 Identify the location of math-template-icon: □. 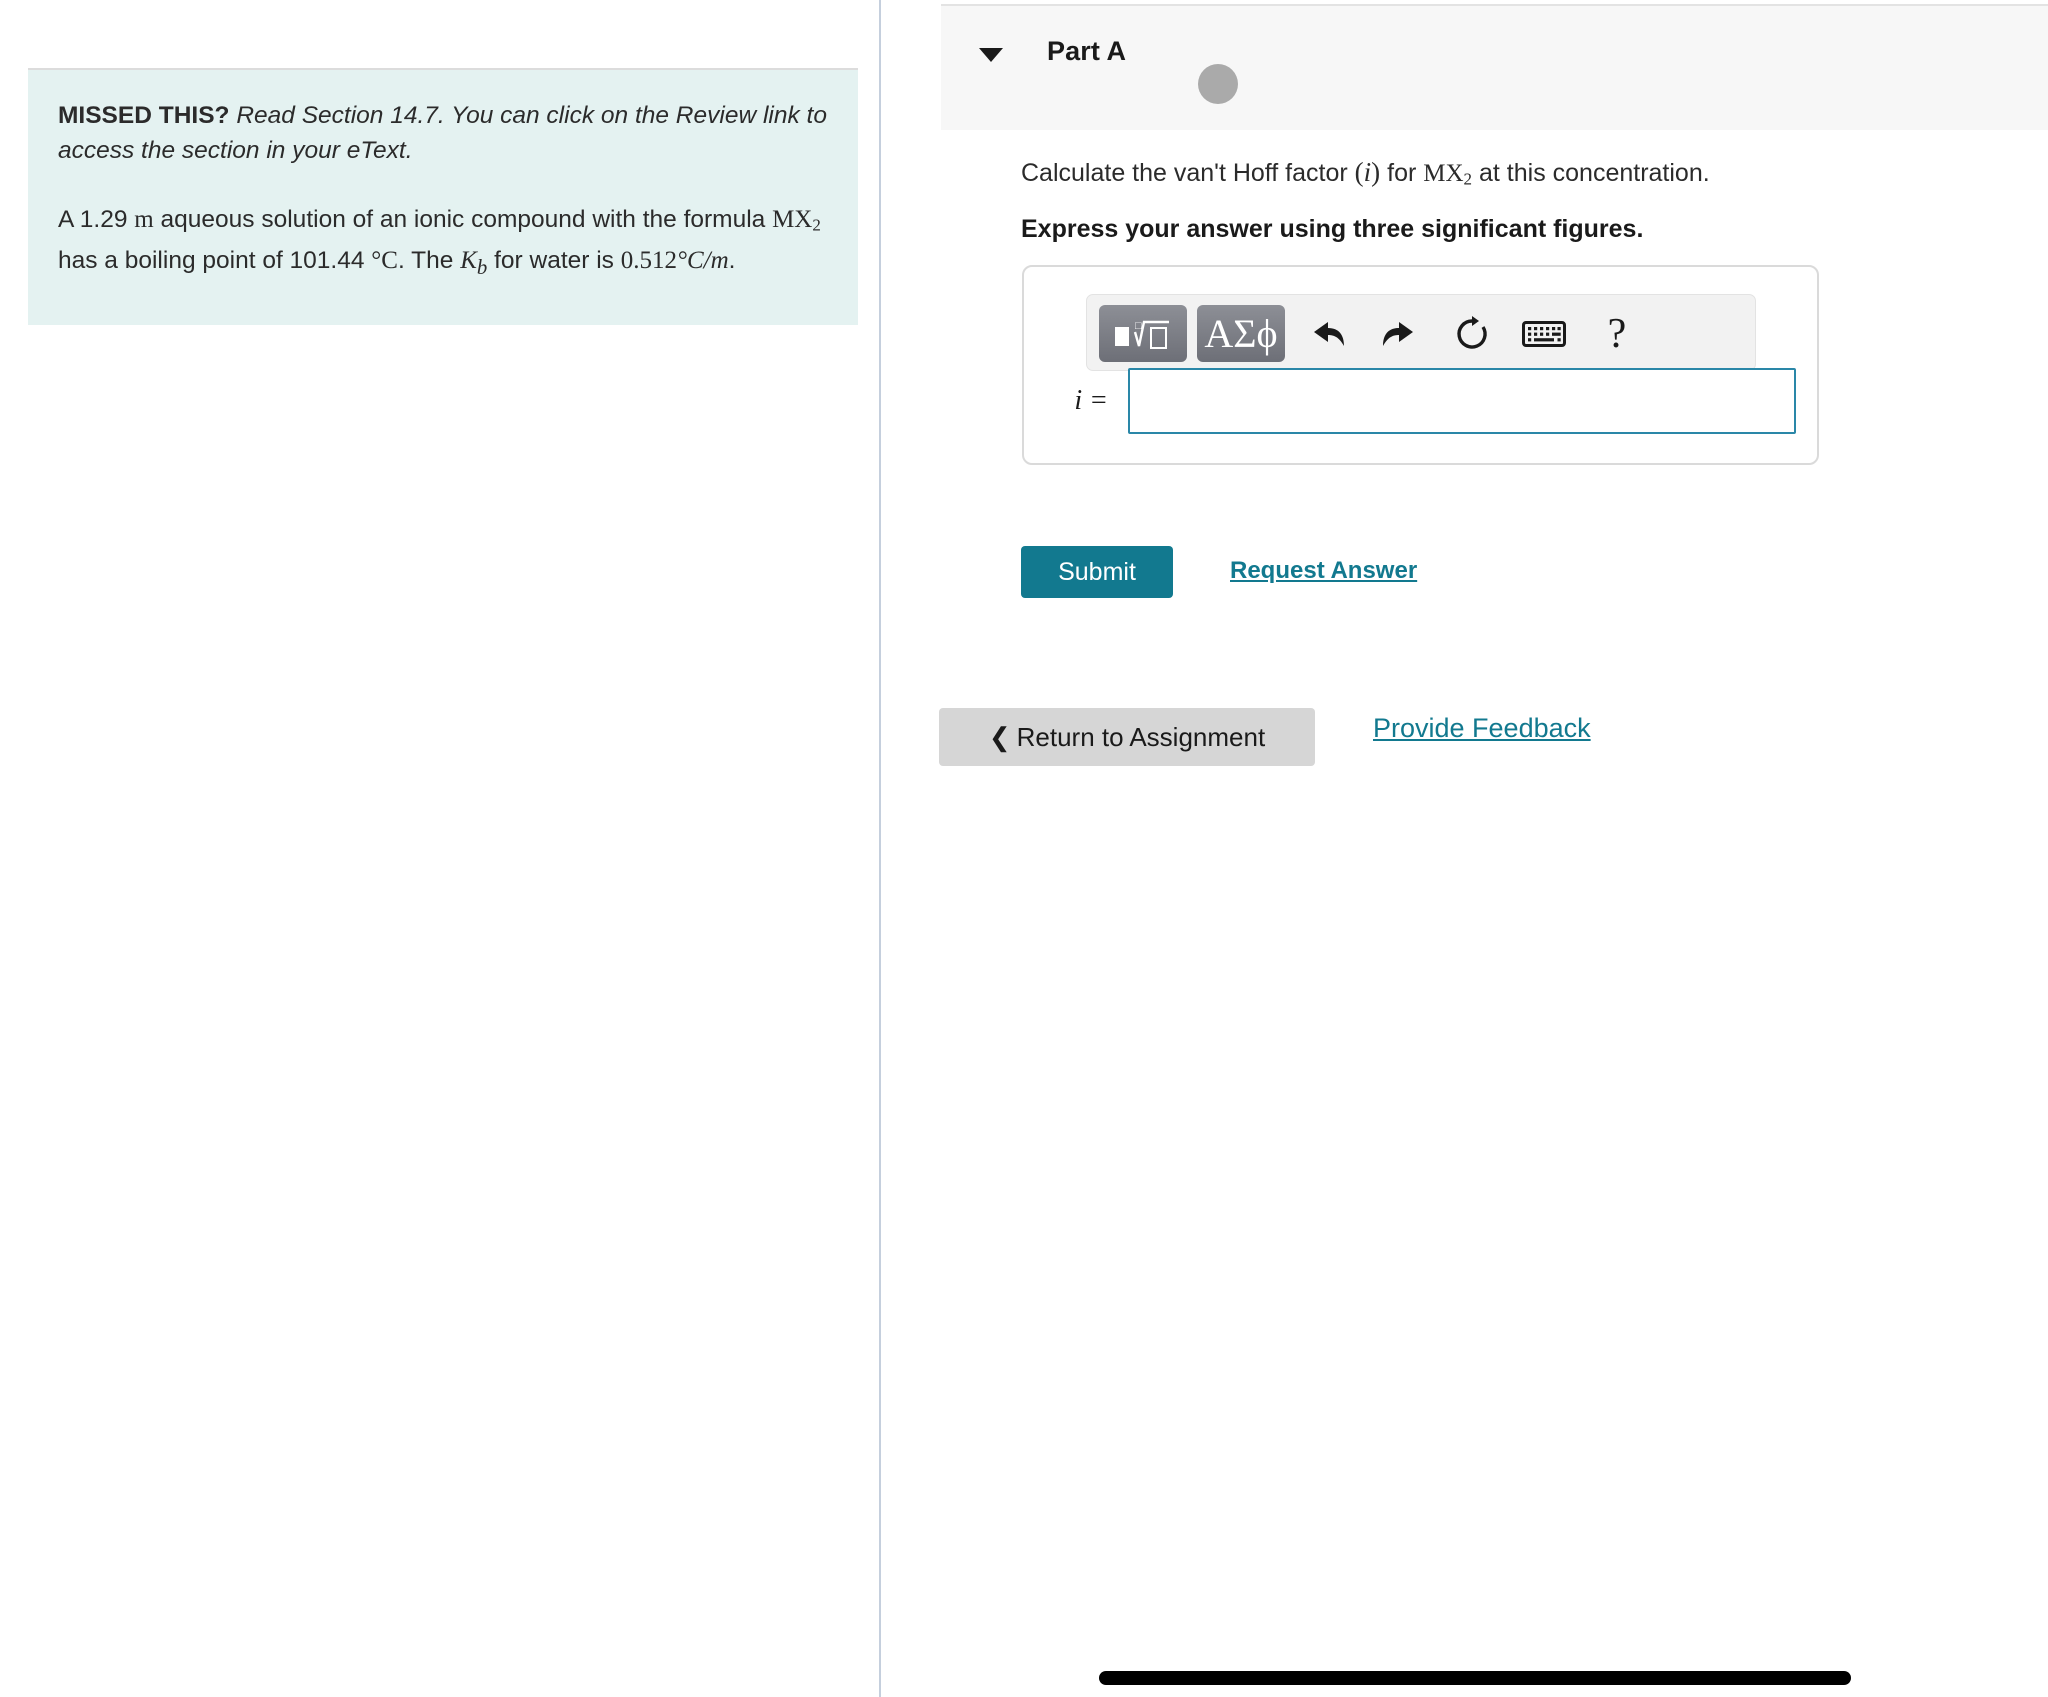
(1143, 333).